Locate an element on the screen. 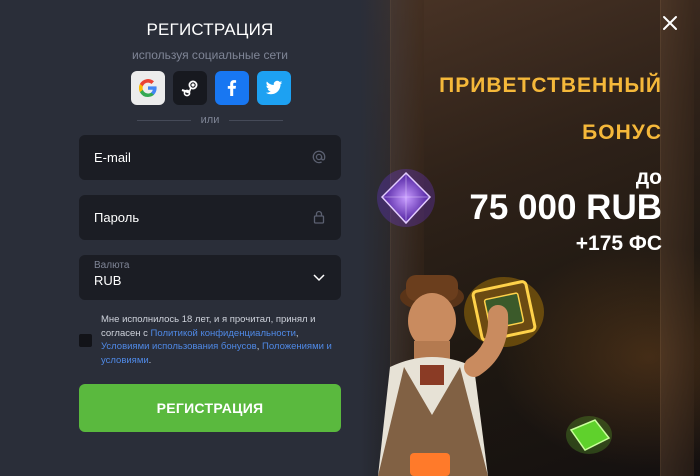 The image size is (700, 476). steam-icon is located at coordinates (189, 88).